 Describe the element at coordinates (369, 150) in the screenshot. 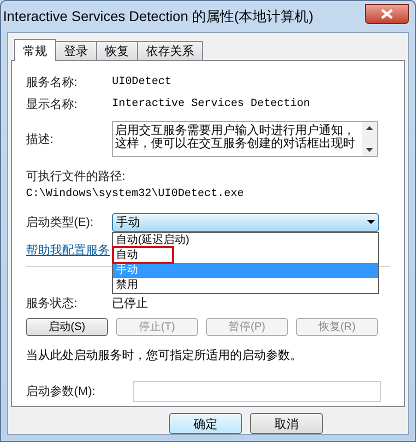

I see `scroll-down-icon` at that location.